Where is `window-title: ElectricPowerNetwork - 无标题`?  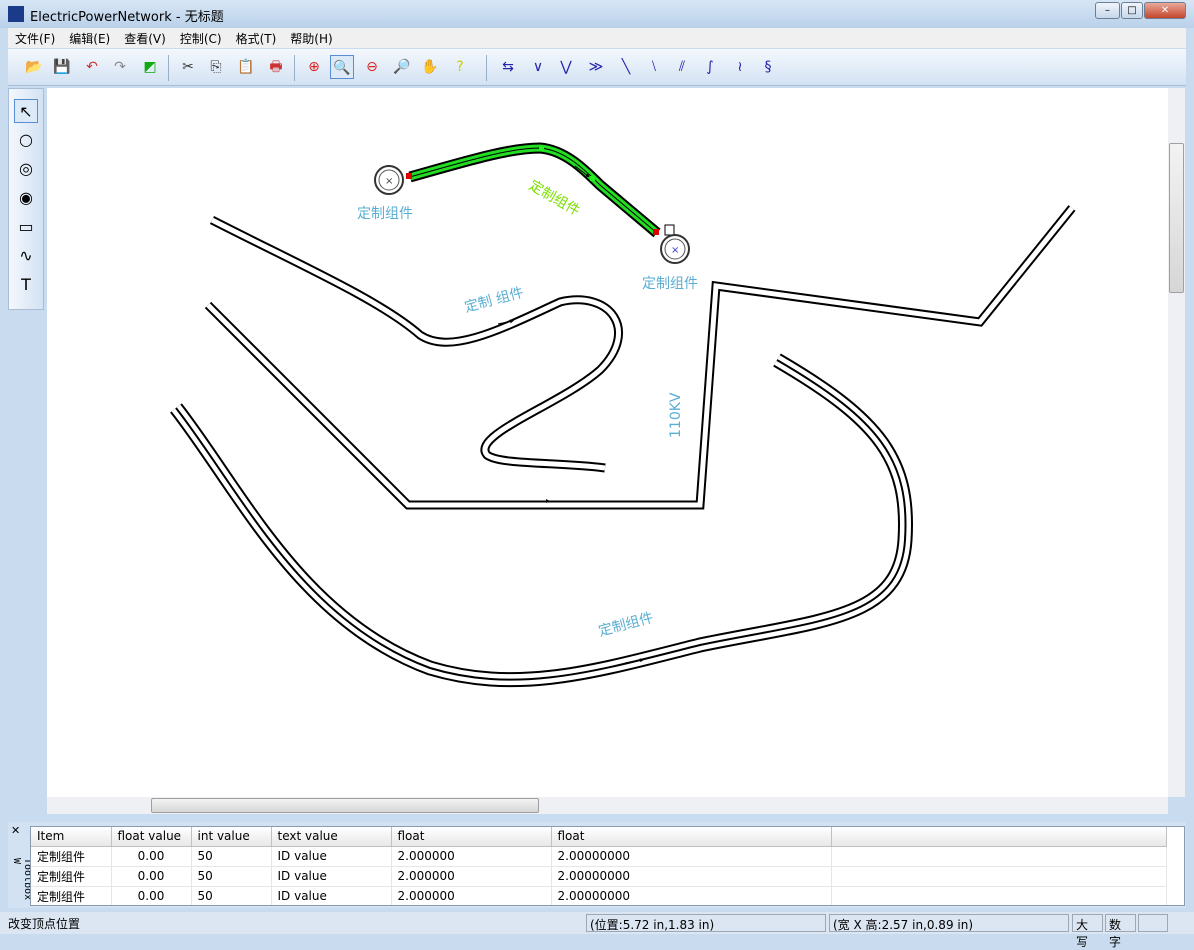
window-title: ElectricPowerNetwork - 无标题 is located at coordinates (127, 17).